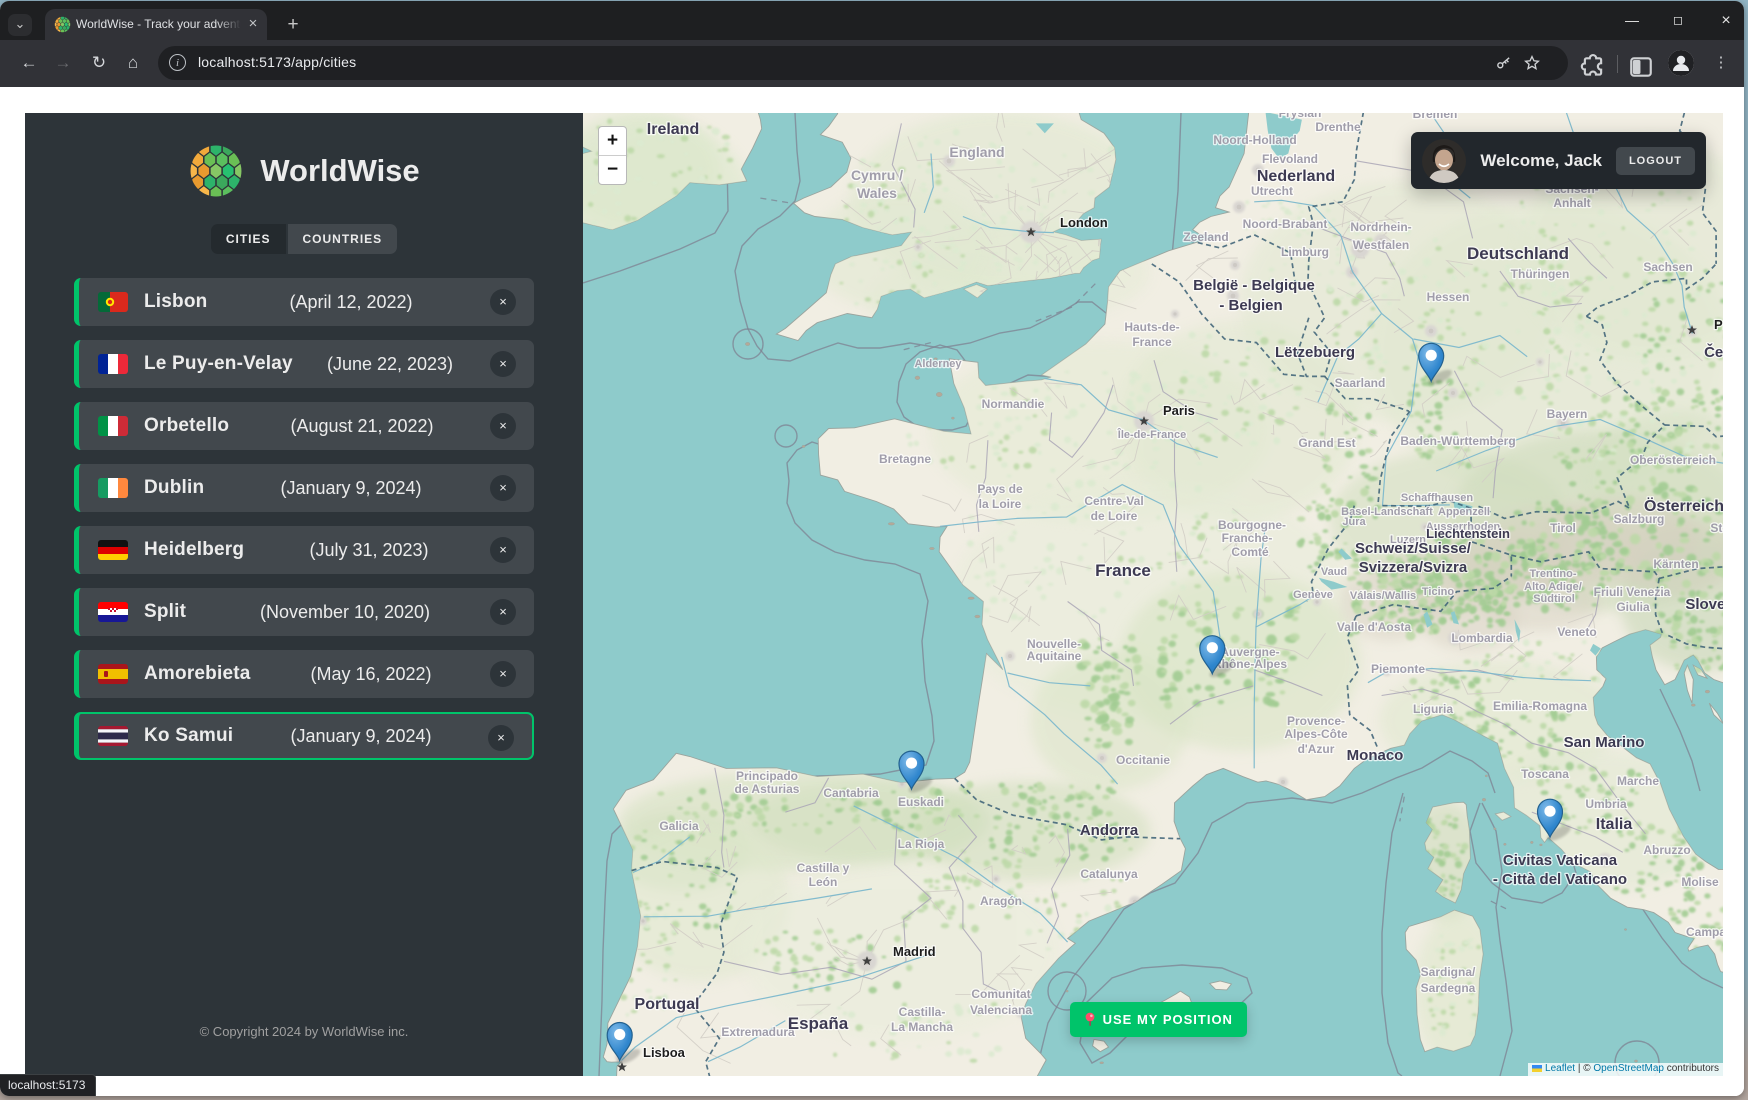 The image size is (1748, 1100). Describe the element at coordinates (1563, 528) in the screenshot. I see `svg-text: Tirol` at that location.